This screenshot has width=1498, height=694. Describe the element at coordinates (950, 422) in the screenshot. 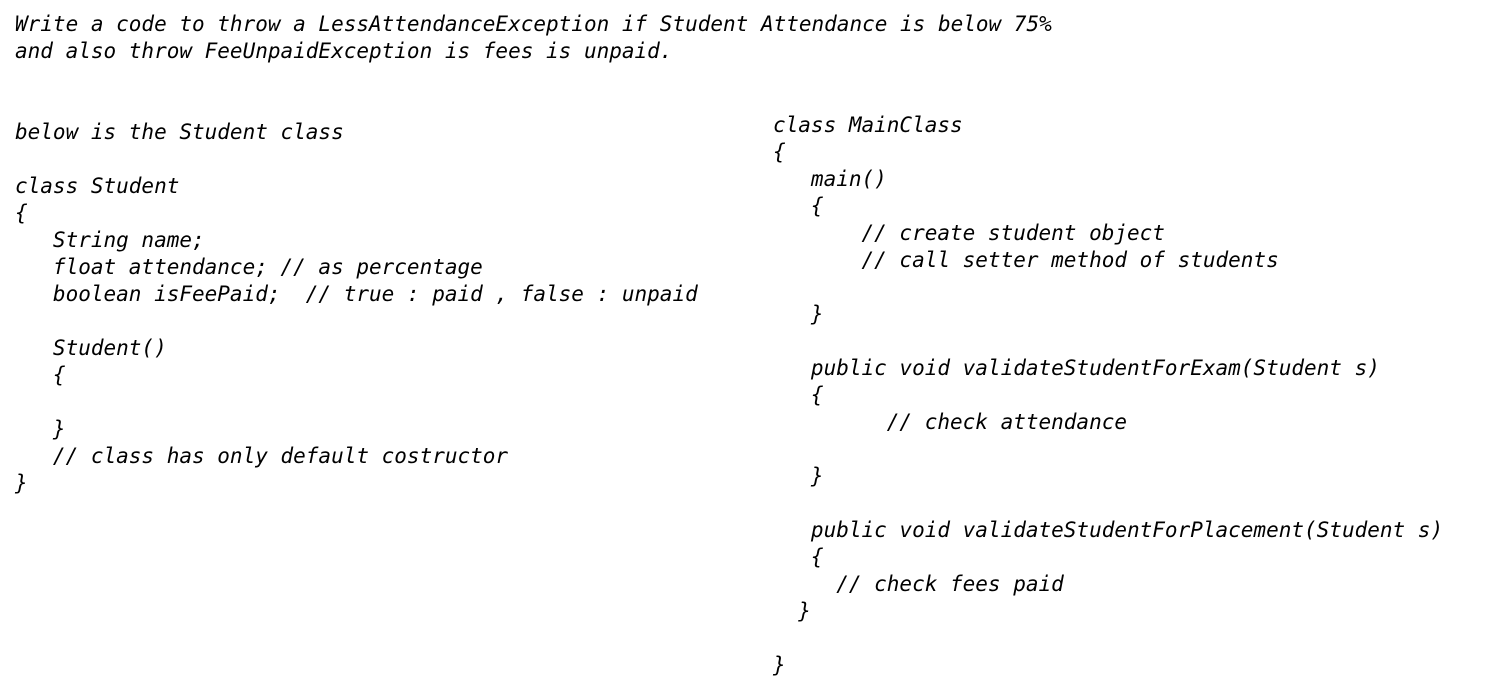

I see `code-line: // check attendance` at that location.